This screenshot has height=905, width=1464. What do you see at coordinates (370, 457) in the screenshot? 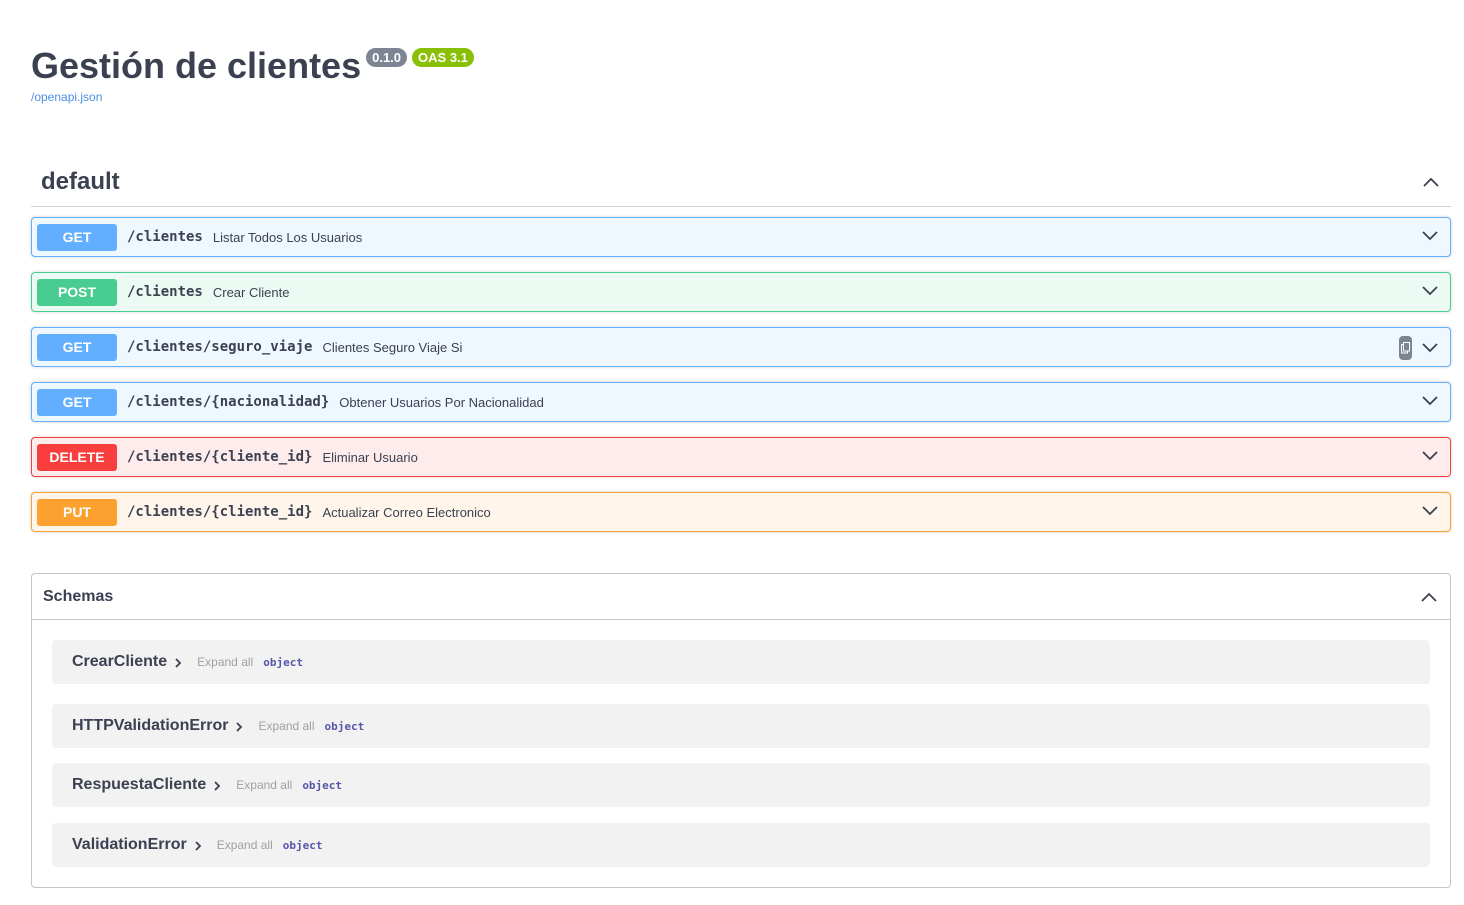
I see `operation-summary: Eliminar Usuario` at bounding box center [370, 457].